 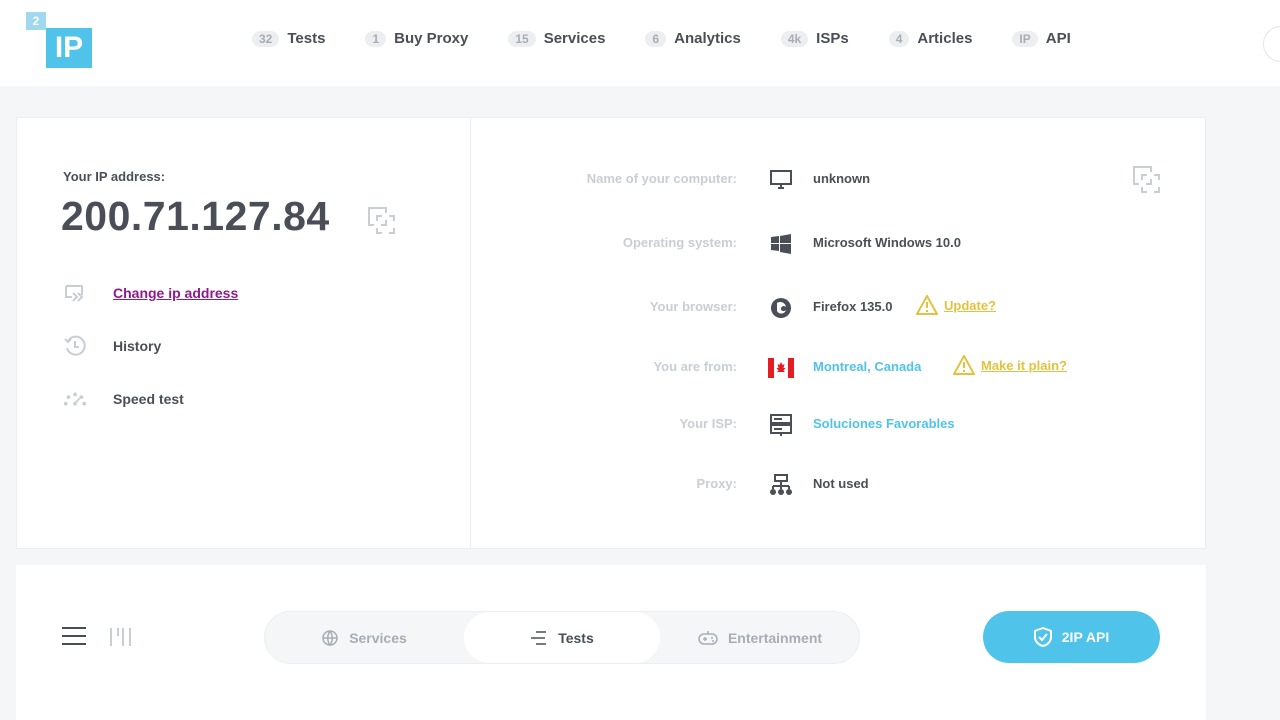 What do you see at coordinates (945, 38) in the screenshot?
I see `nav-label: Articles` at bounding box center [945, 38].